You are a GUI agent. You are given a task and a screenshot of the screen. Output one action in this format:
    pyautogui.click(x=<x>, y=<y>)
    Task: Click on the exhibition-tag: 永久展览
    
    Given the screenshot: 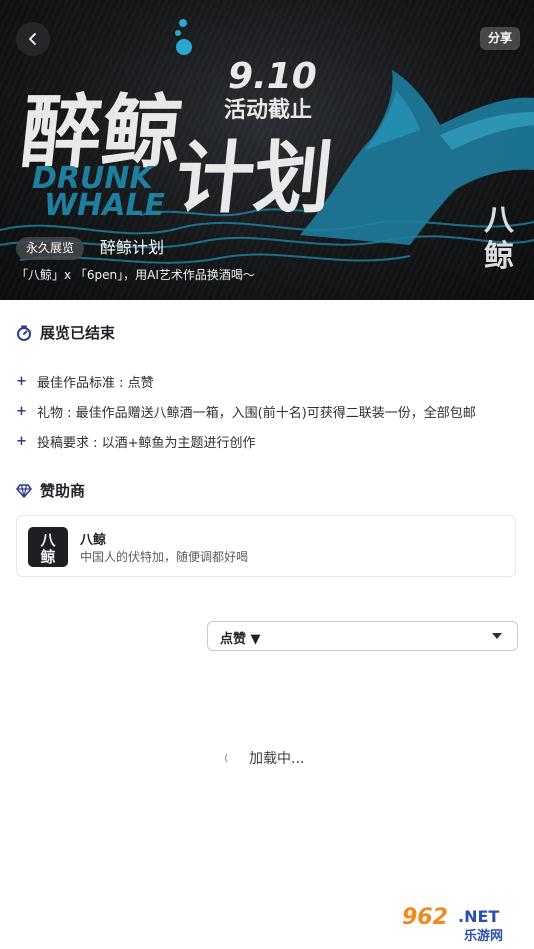 What is the action you would take?
    pyautogui.click(x=50, y=248)
    